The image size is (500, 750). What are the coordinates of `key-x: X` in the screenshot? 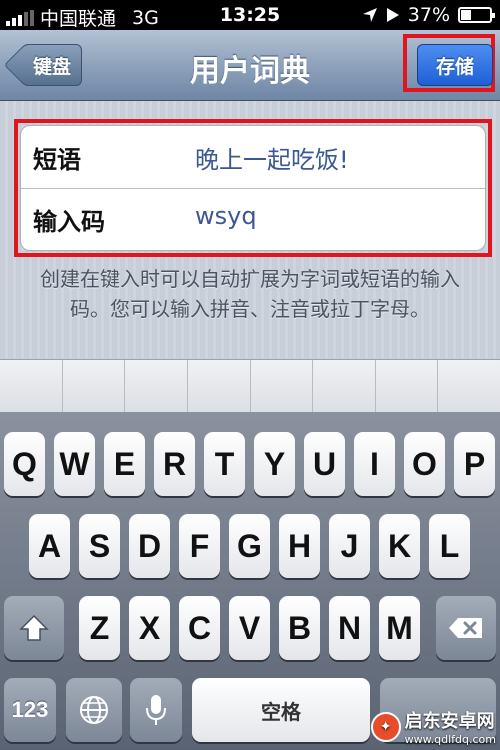 It's located at (149, 628).